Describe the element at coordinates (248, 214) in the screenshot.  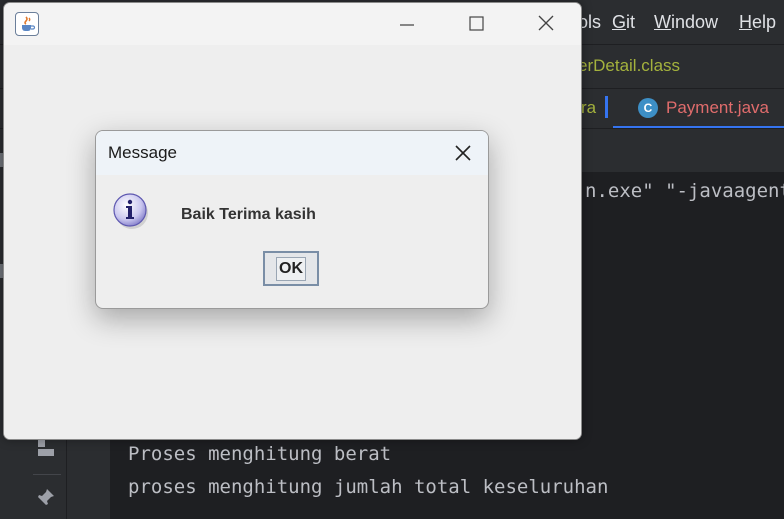
I see `dialog-message: Baik Terima kasih` at that location.